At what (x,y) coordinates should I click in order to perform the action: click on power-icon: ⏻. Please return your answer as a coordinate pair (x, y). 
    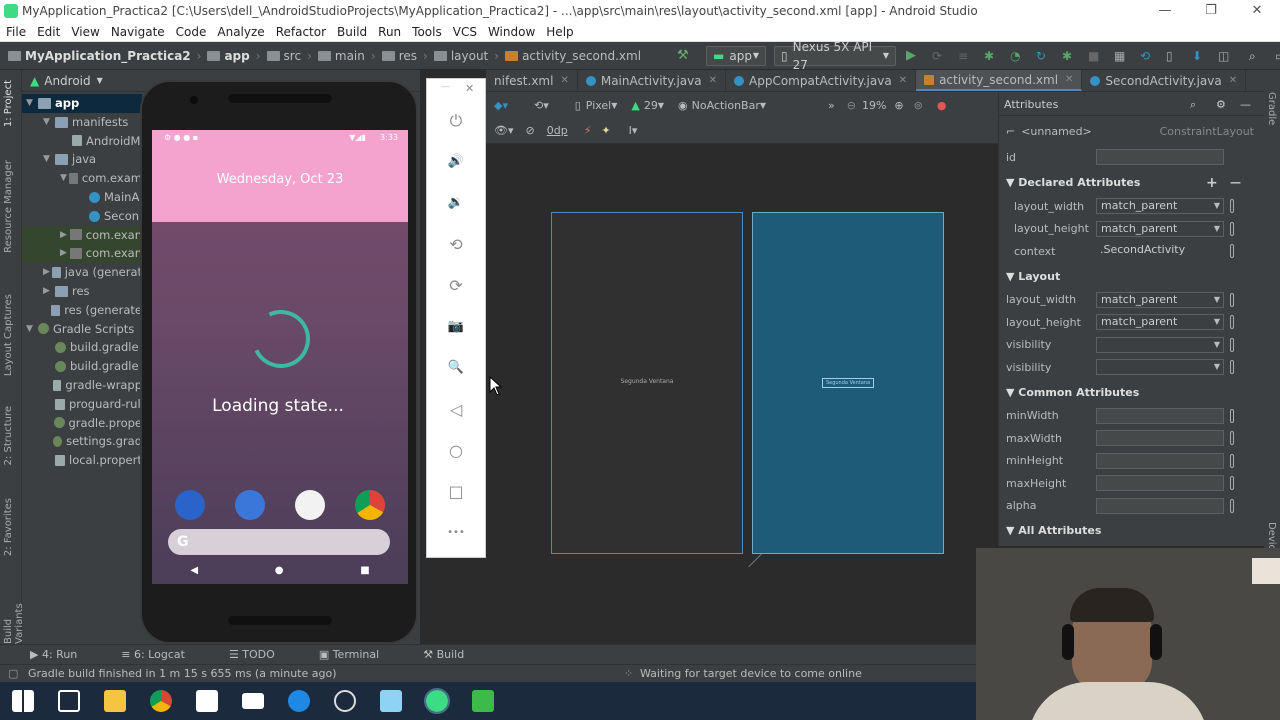
    Looking at the image, I should click on (456, 121).